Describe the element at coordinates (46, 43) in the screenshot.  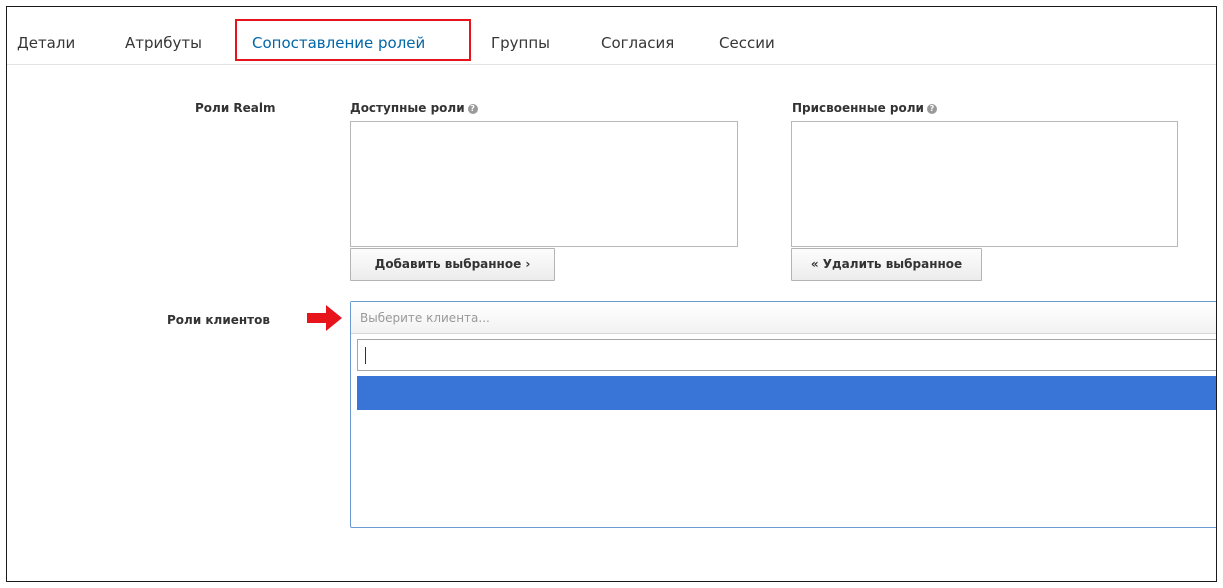
I see `tab-details: Детали` at that location.